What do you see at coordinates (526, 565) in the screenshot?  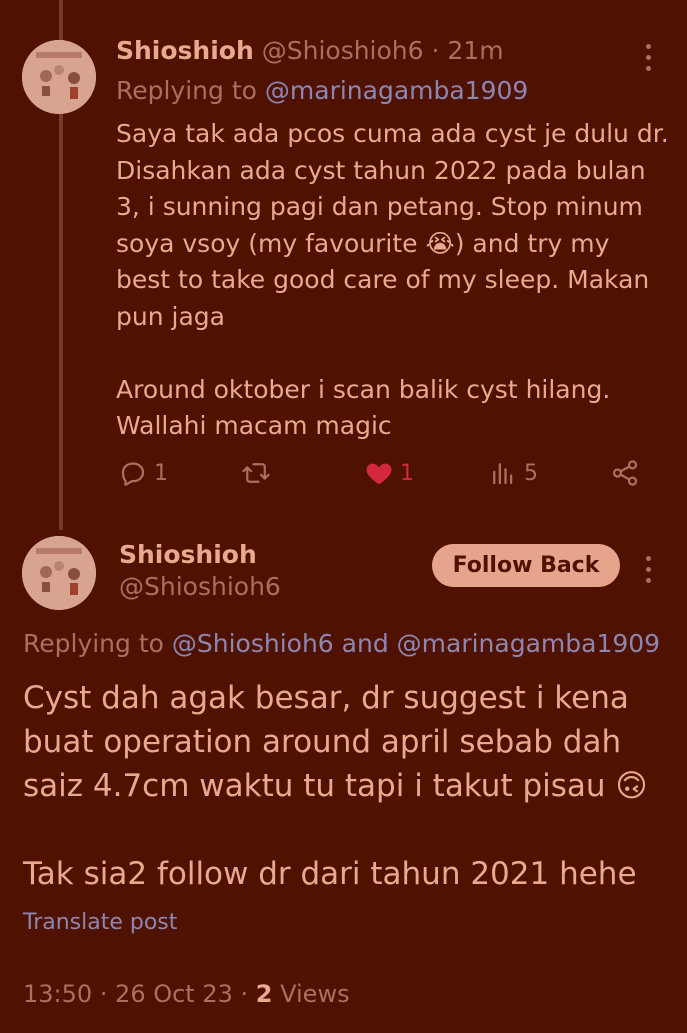 I see `follow-back-button: Follow Back` at bounding box center [526, 565].